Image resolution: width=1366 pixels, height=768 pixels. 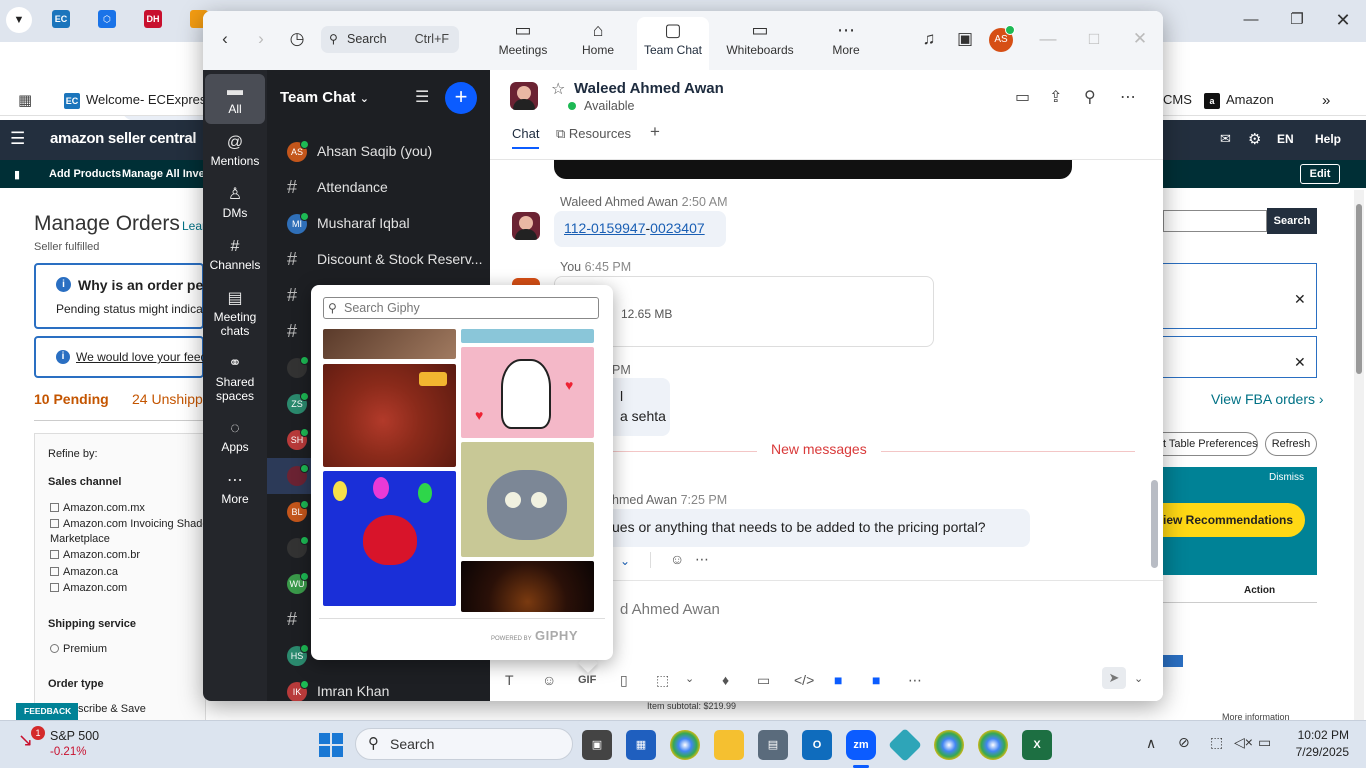 I want to click on tab-unshipped: 24 Unshippe, so click(x=171, y=399).